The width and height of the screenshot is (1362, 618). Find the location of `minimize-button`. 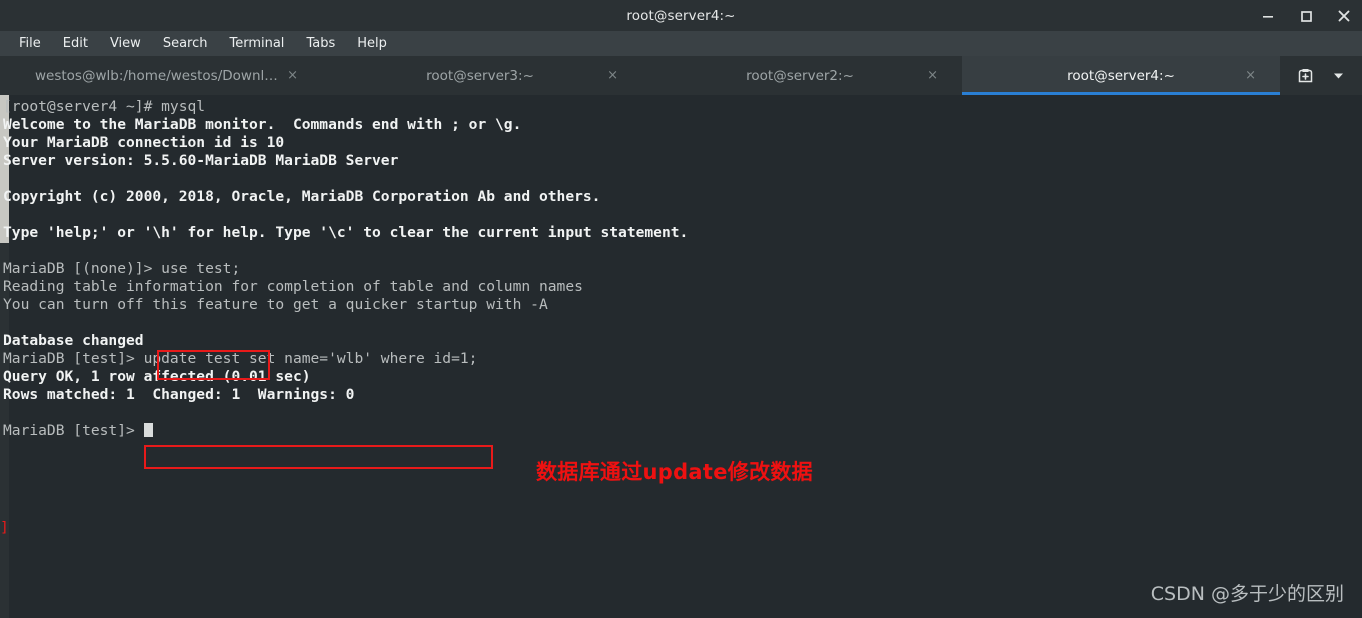

minimize-button is located at coordinates (1268, 16).